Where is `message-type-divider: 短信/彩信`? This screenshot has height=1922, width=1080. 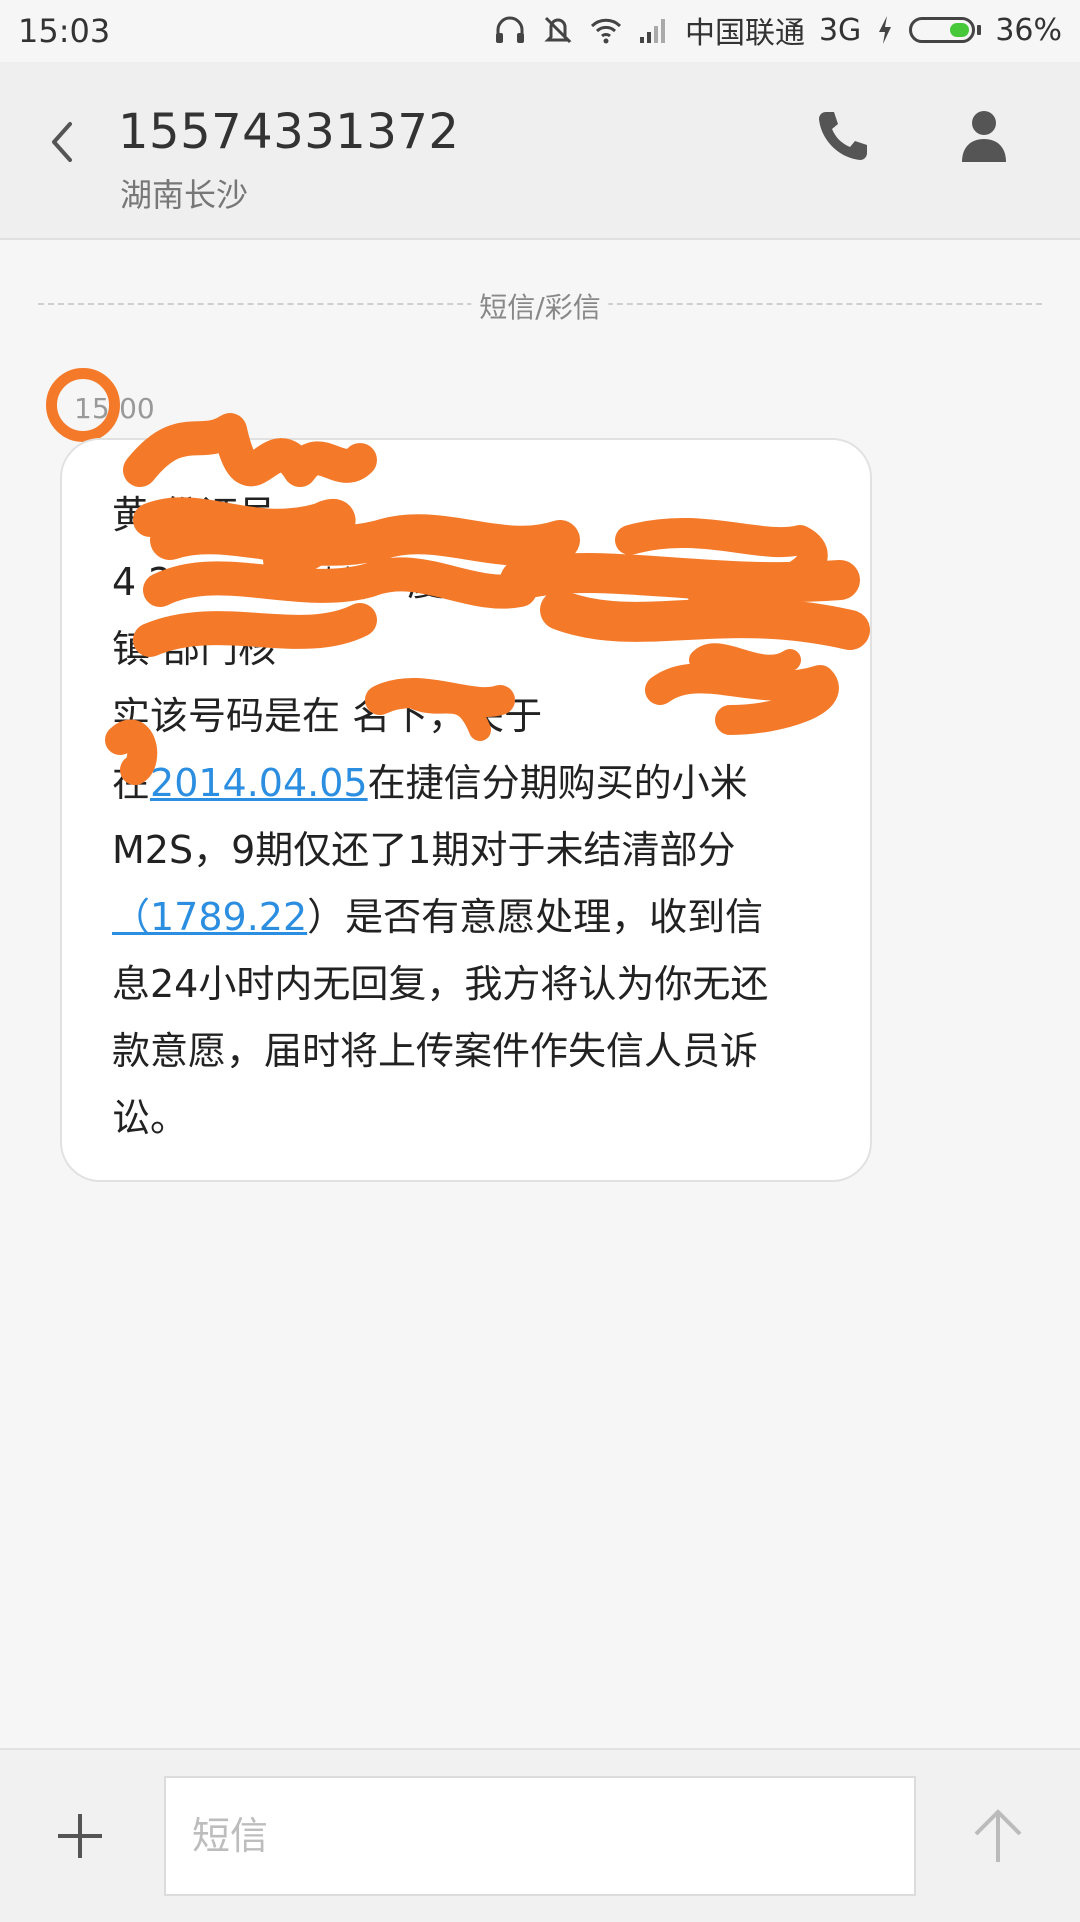
message-type-divider: 短信/彩信 is located at coordinates (540, 304).